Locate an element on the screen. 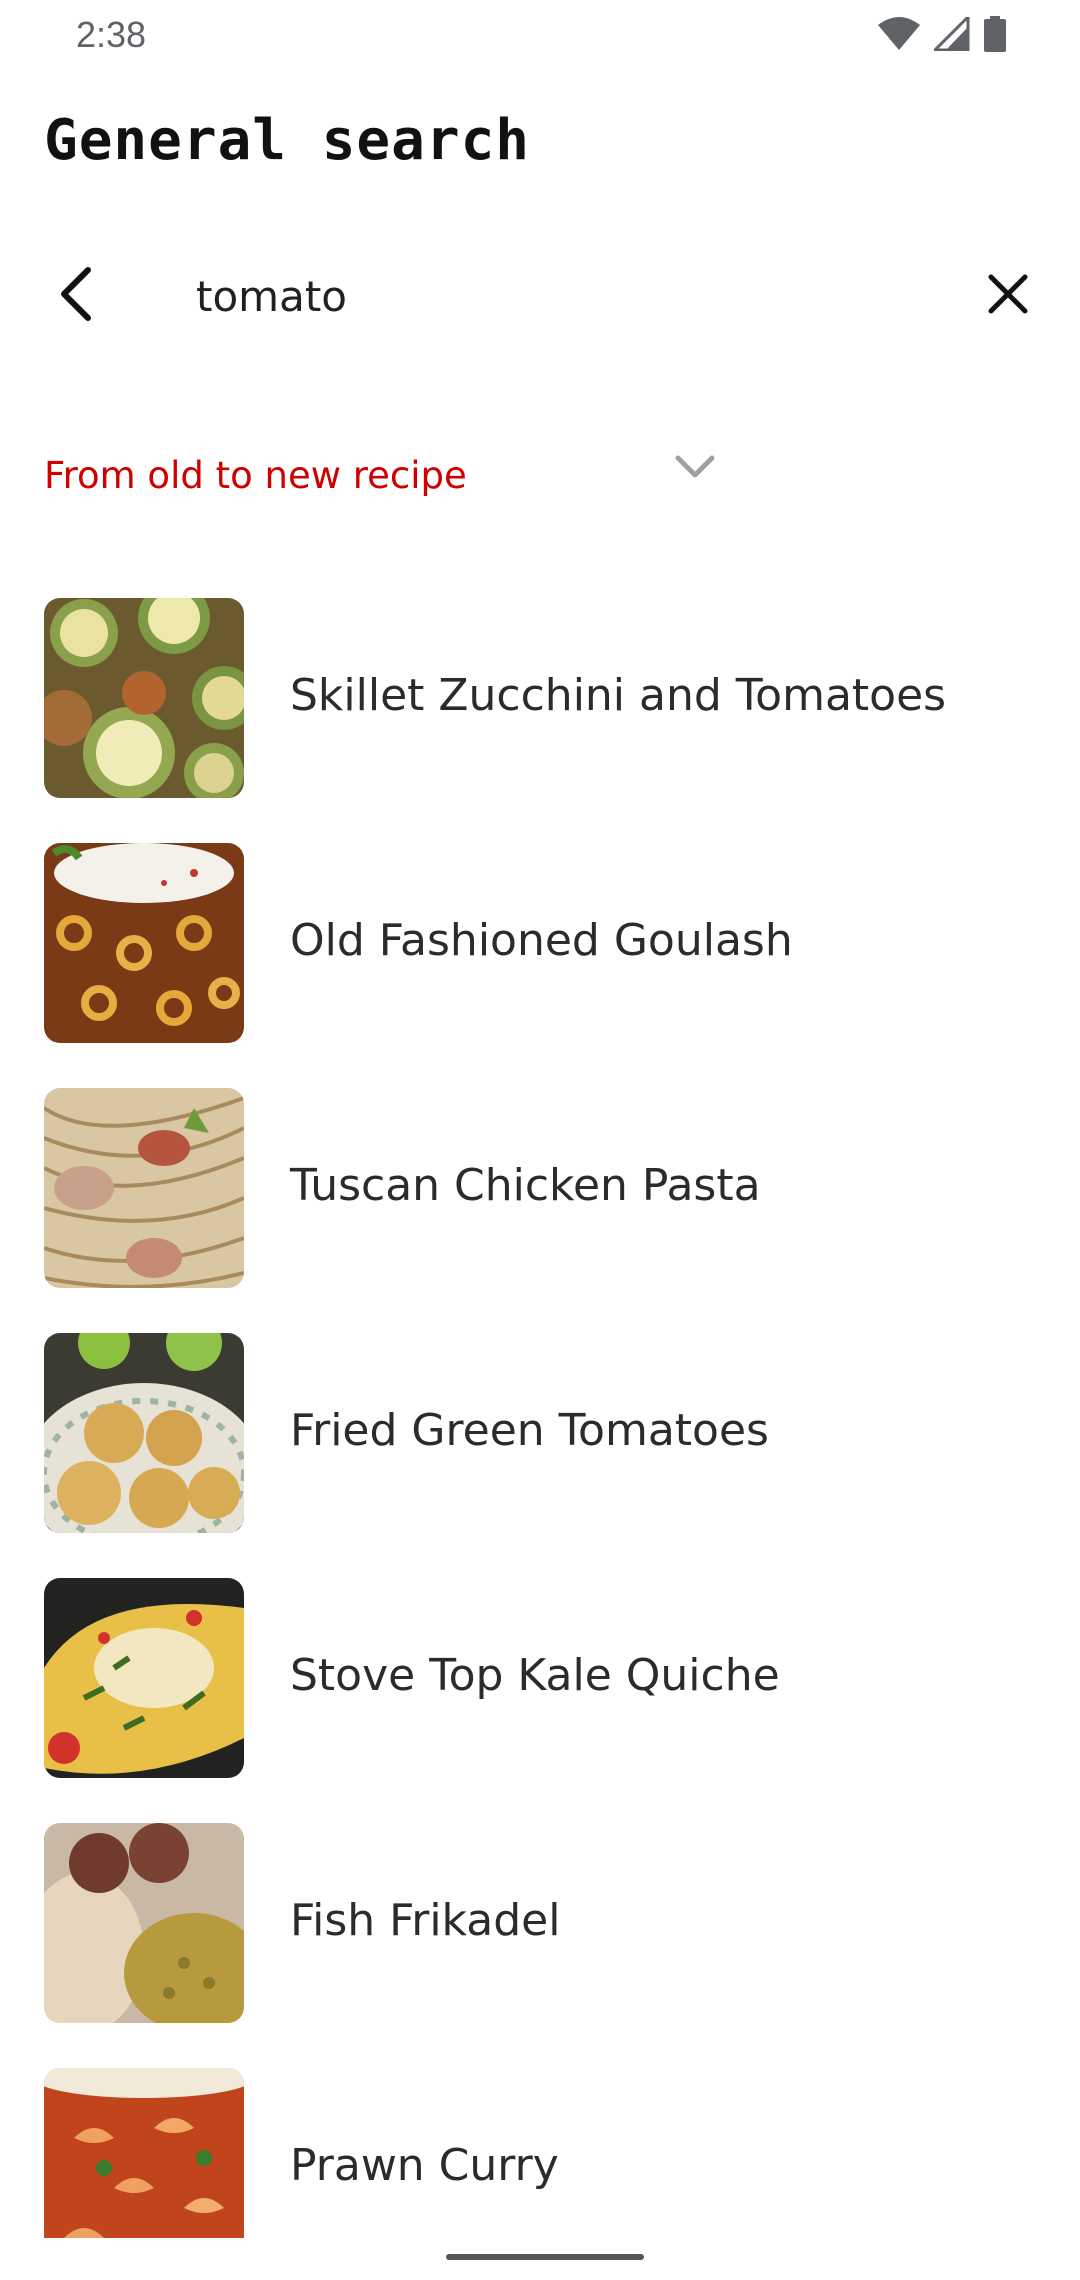 Image resolution: width=1080 pixels, height=2280 pixels. chevron-down-icon is located at coordinates (695, 470).